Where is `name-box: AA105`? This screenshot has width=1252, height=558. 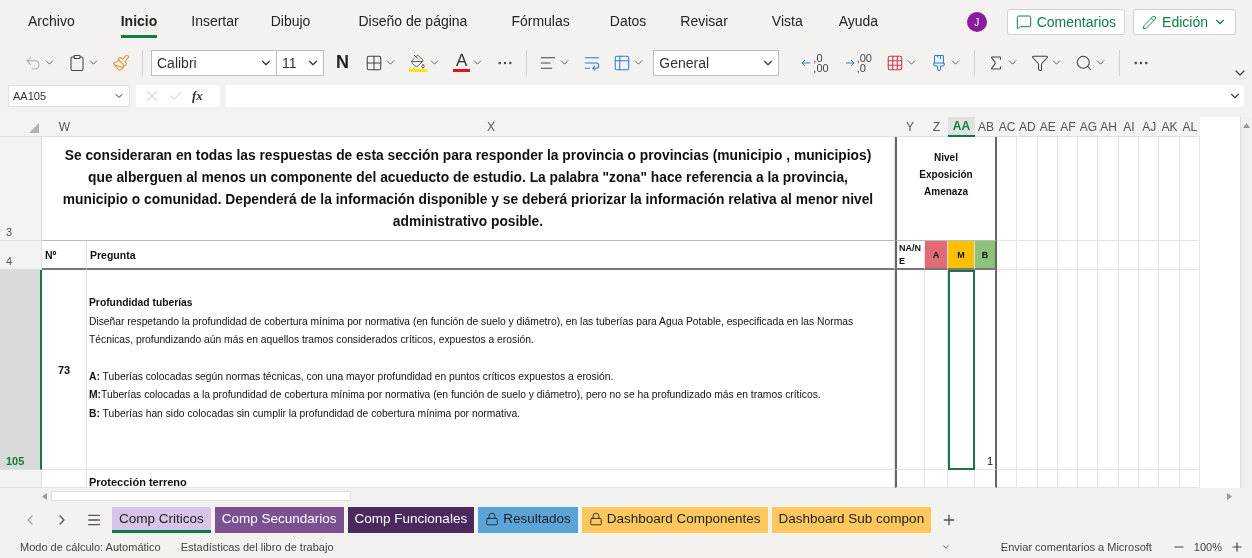
name-box: AA105 is located at coordinates (69, 95).